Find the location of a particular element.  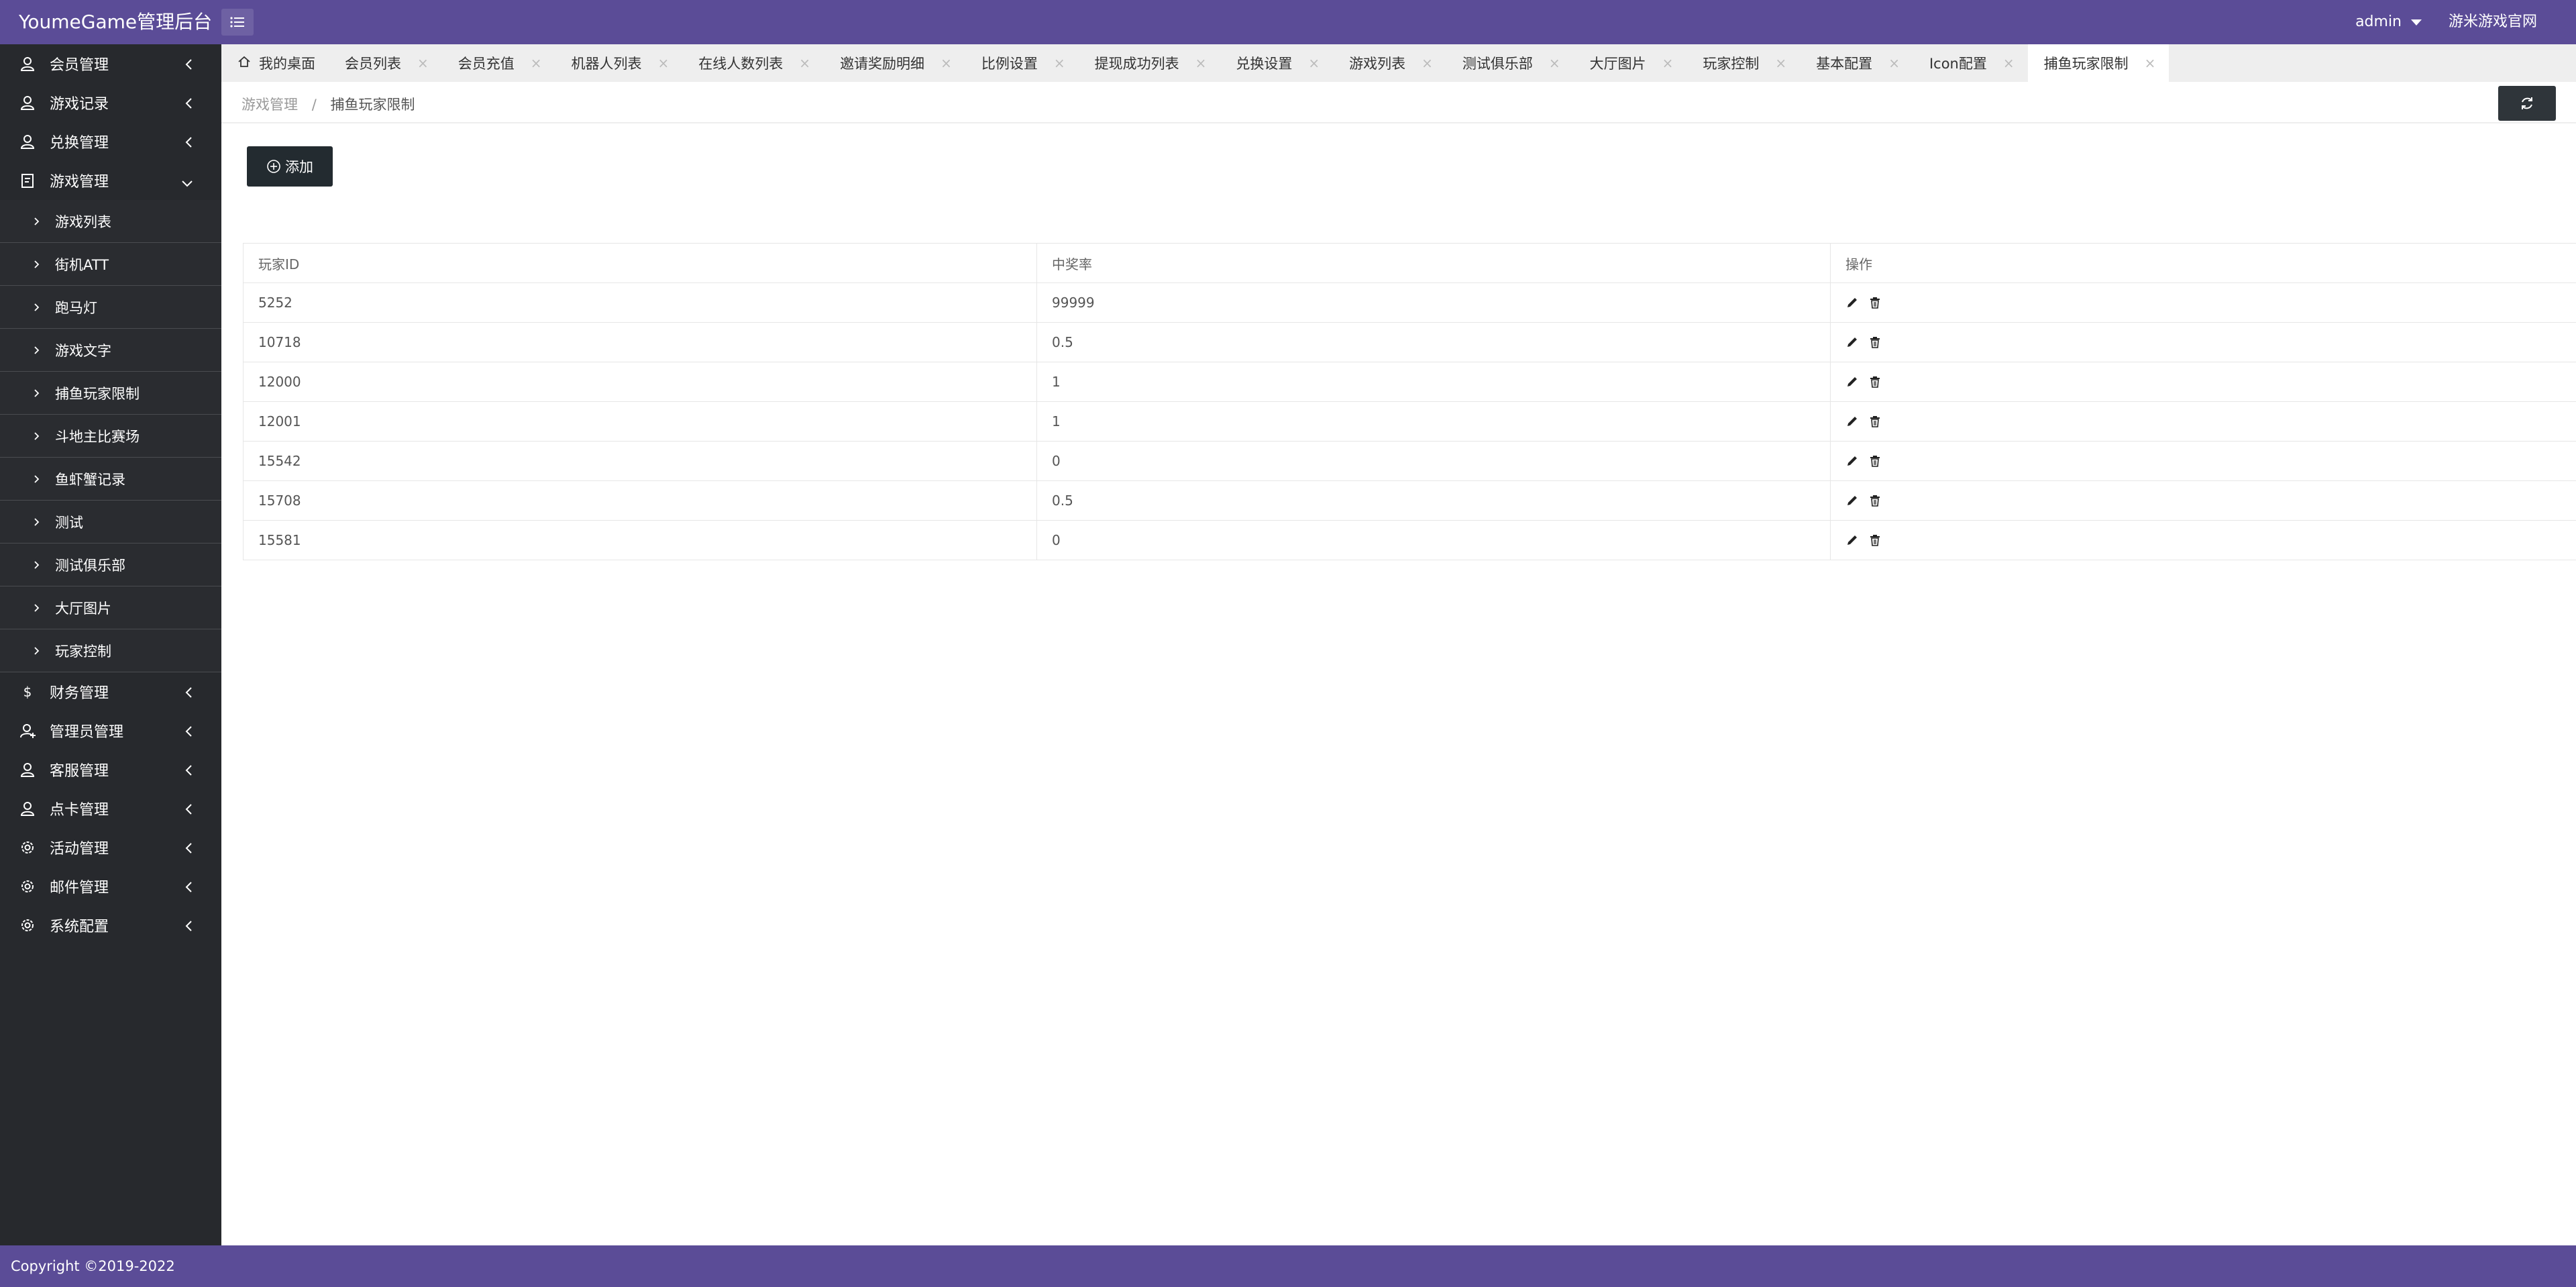

tab: 游戏列表 × is located at coordinates (1389, 63).